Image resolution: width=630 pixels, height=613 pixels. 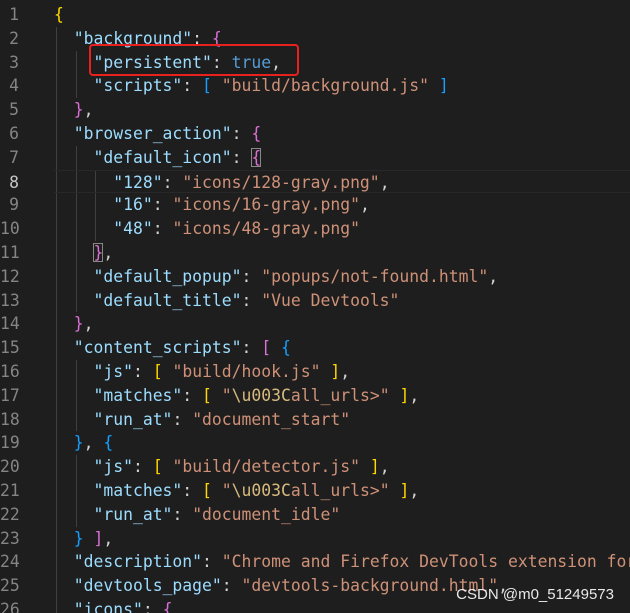 I want to click on code-token: "build/background.js", so click(x=325, y=86).